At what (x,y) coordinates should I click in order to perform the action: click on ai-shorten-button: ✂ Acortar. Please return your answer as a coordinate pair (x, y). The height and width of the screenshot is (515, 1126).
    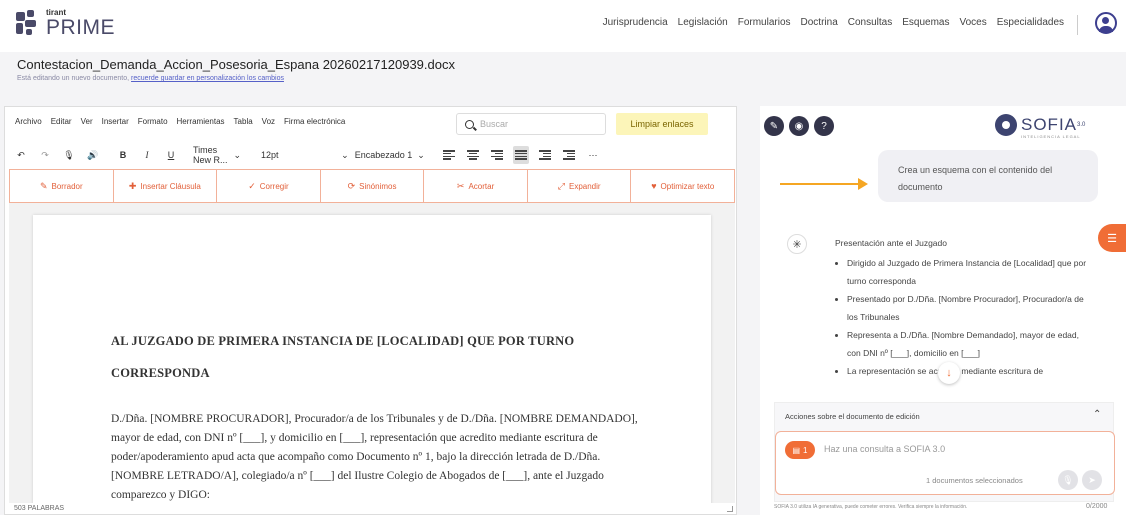
    Looking at the image, I should click on (476, 186).